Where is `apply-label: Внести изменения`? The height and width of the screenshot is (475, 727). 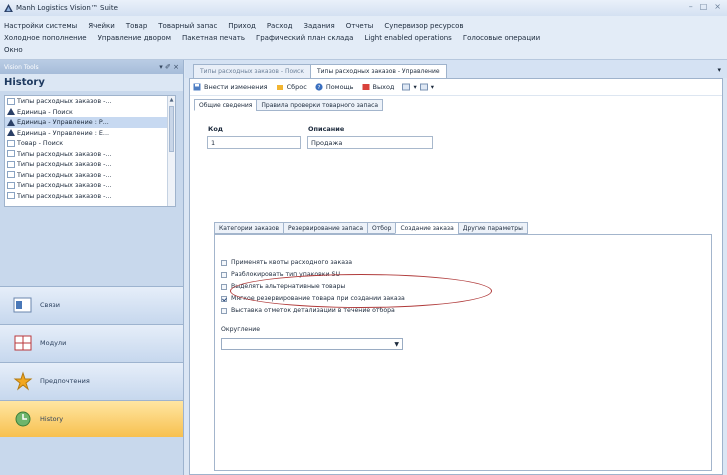
apply-label: Внести изменения is located at coordinates (236, 87).